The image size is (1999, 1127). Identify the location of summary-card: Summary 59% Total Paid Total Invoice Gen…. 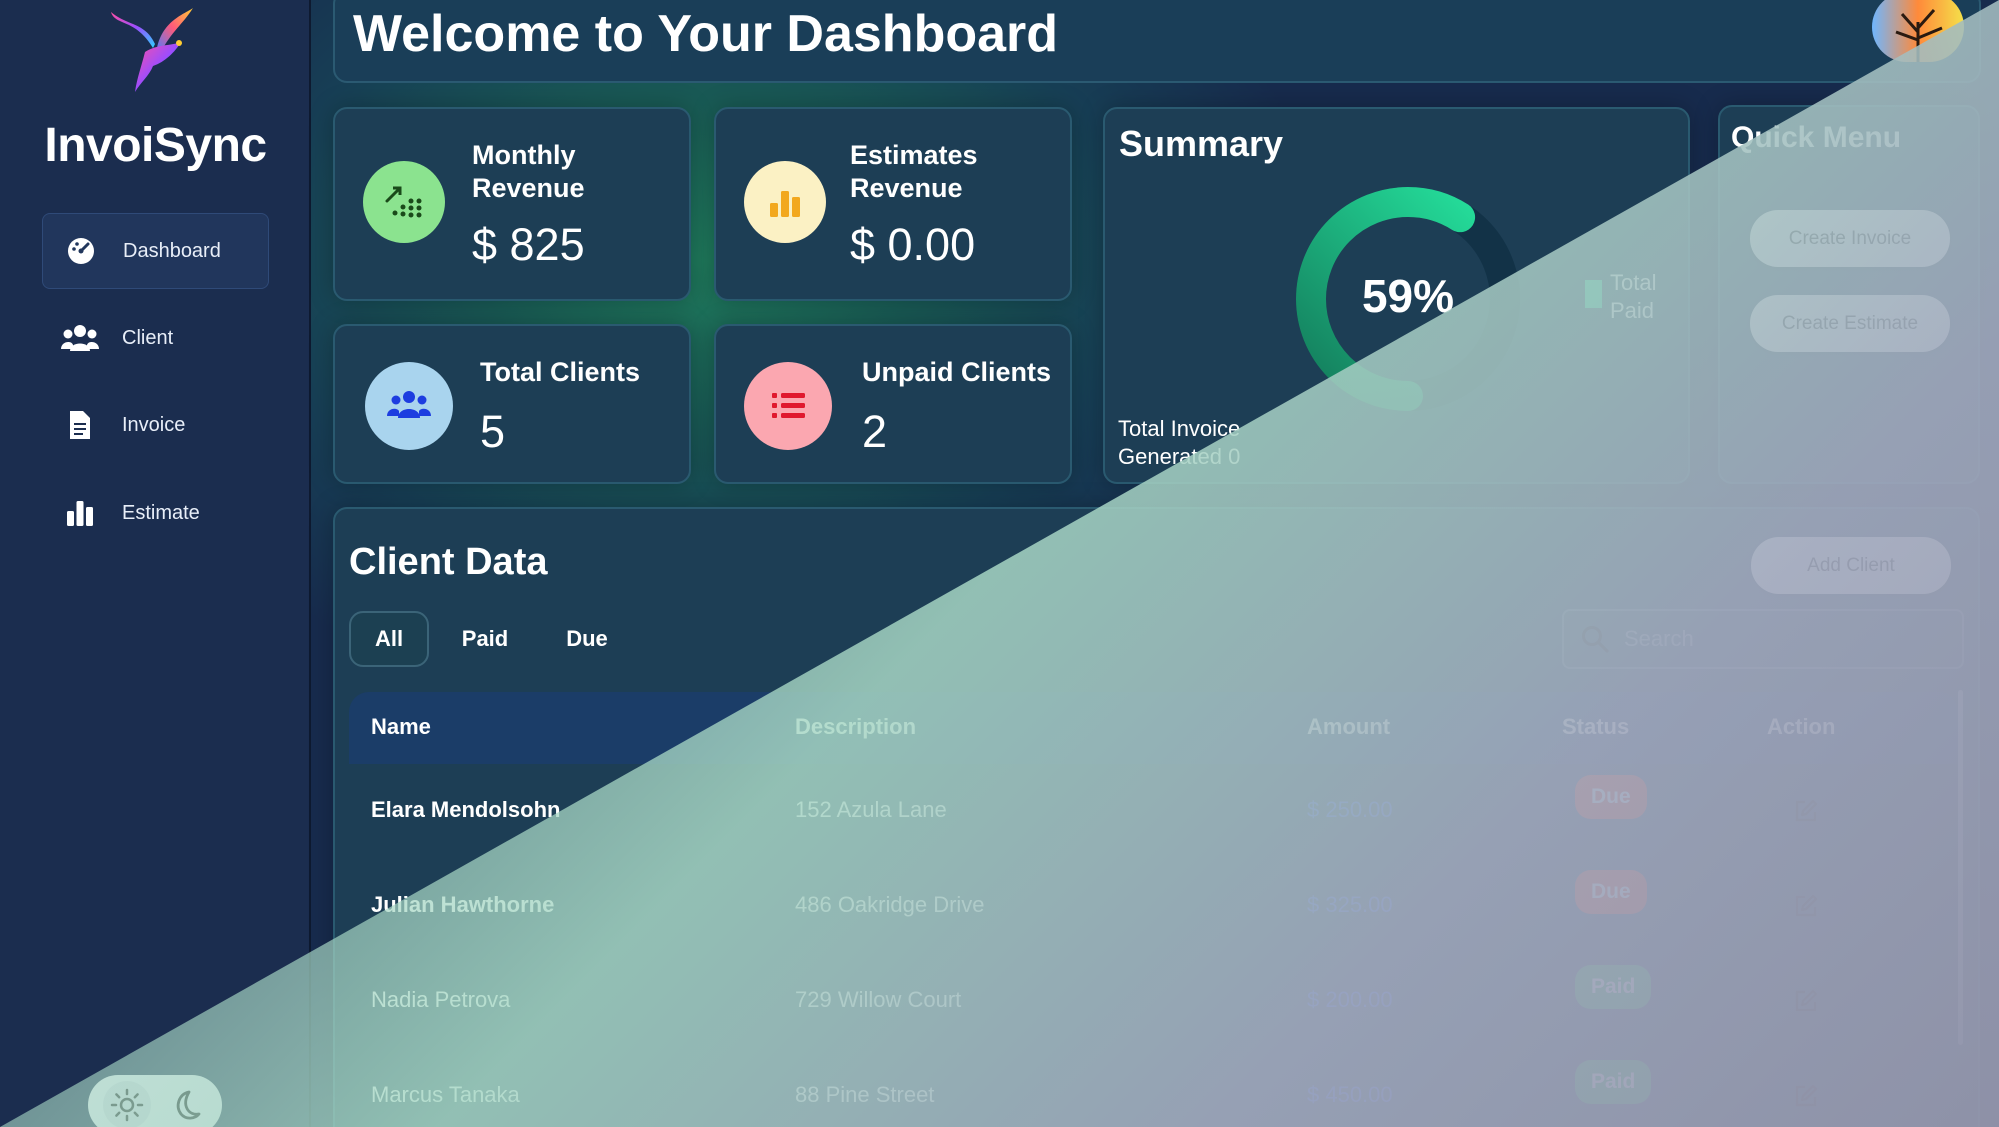
(1396, 295).